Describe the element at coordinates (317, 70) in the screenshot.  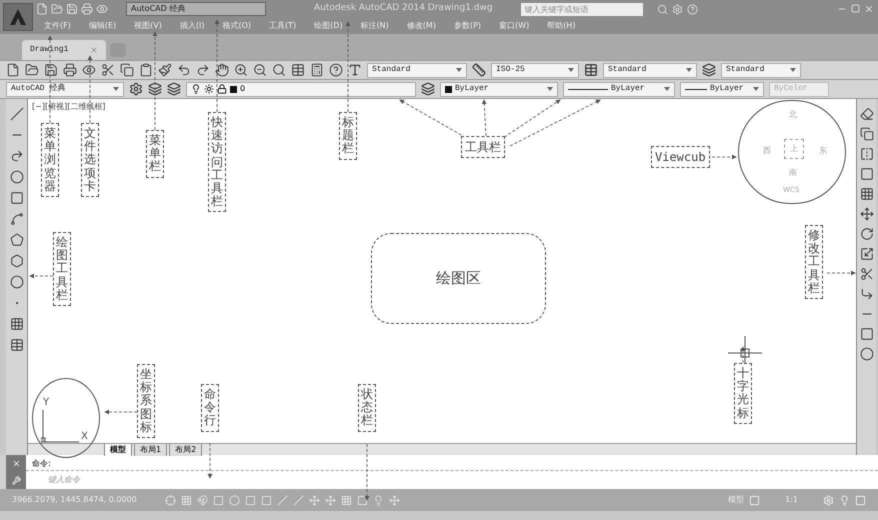
I see `calculator-icon` at that location.